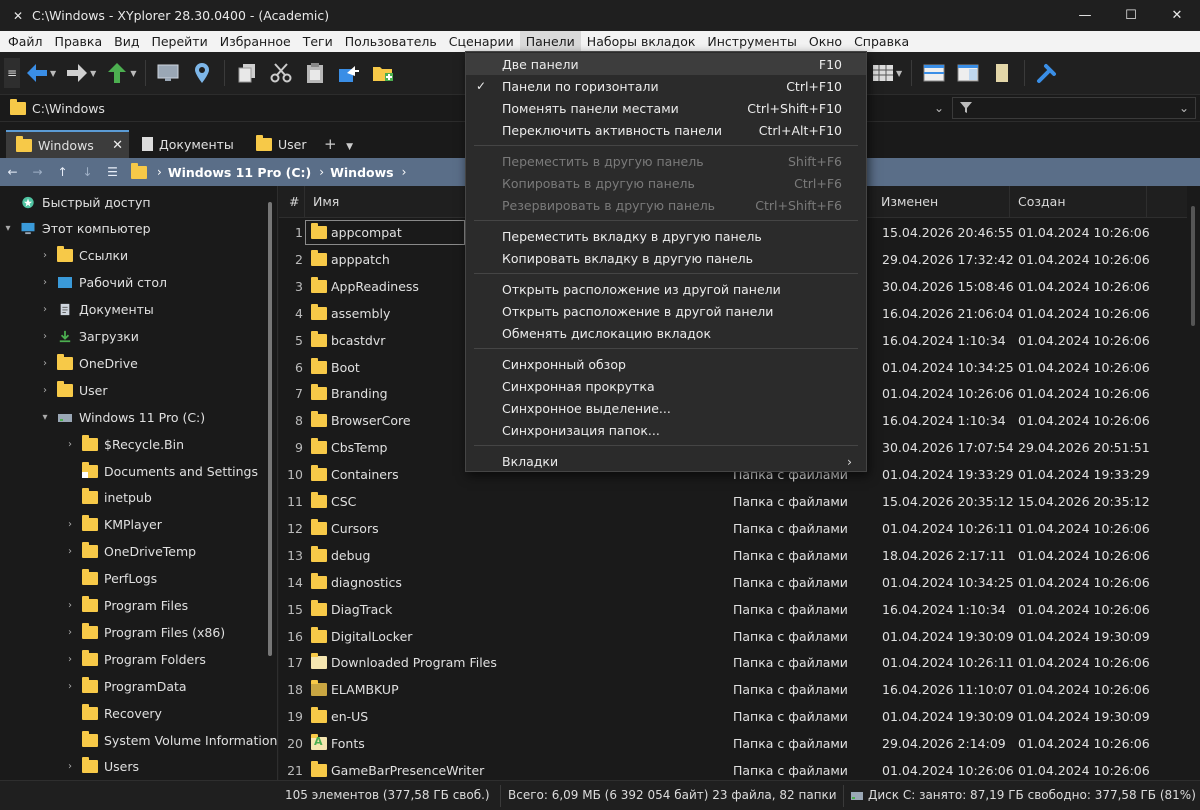 The width and height of the screenshot is (1200, 810). I want to click on filter-dropdown-icon: ⌄, so click(1184, 108).